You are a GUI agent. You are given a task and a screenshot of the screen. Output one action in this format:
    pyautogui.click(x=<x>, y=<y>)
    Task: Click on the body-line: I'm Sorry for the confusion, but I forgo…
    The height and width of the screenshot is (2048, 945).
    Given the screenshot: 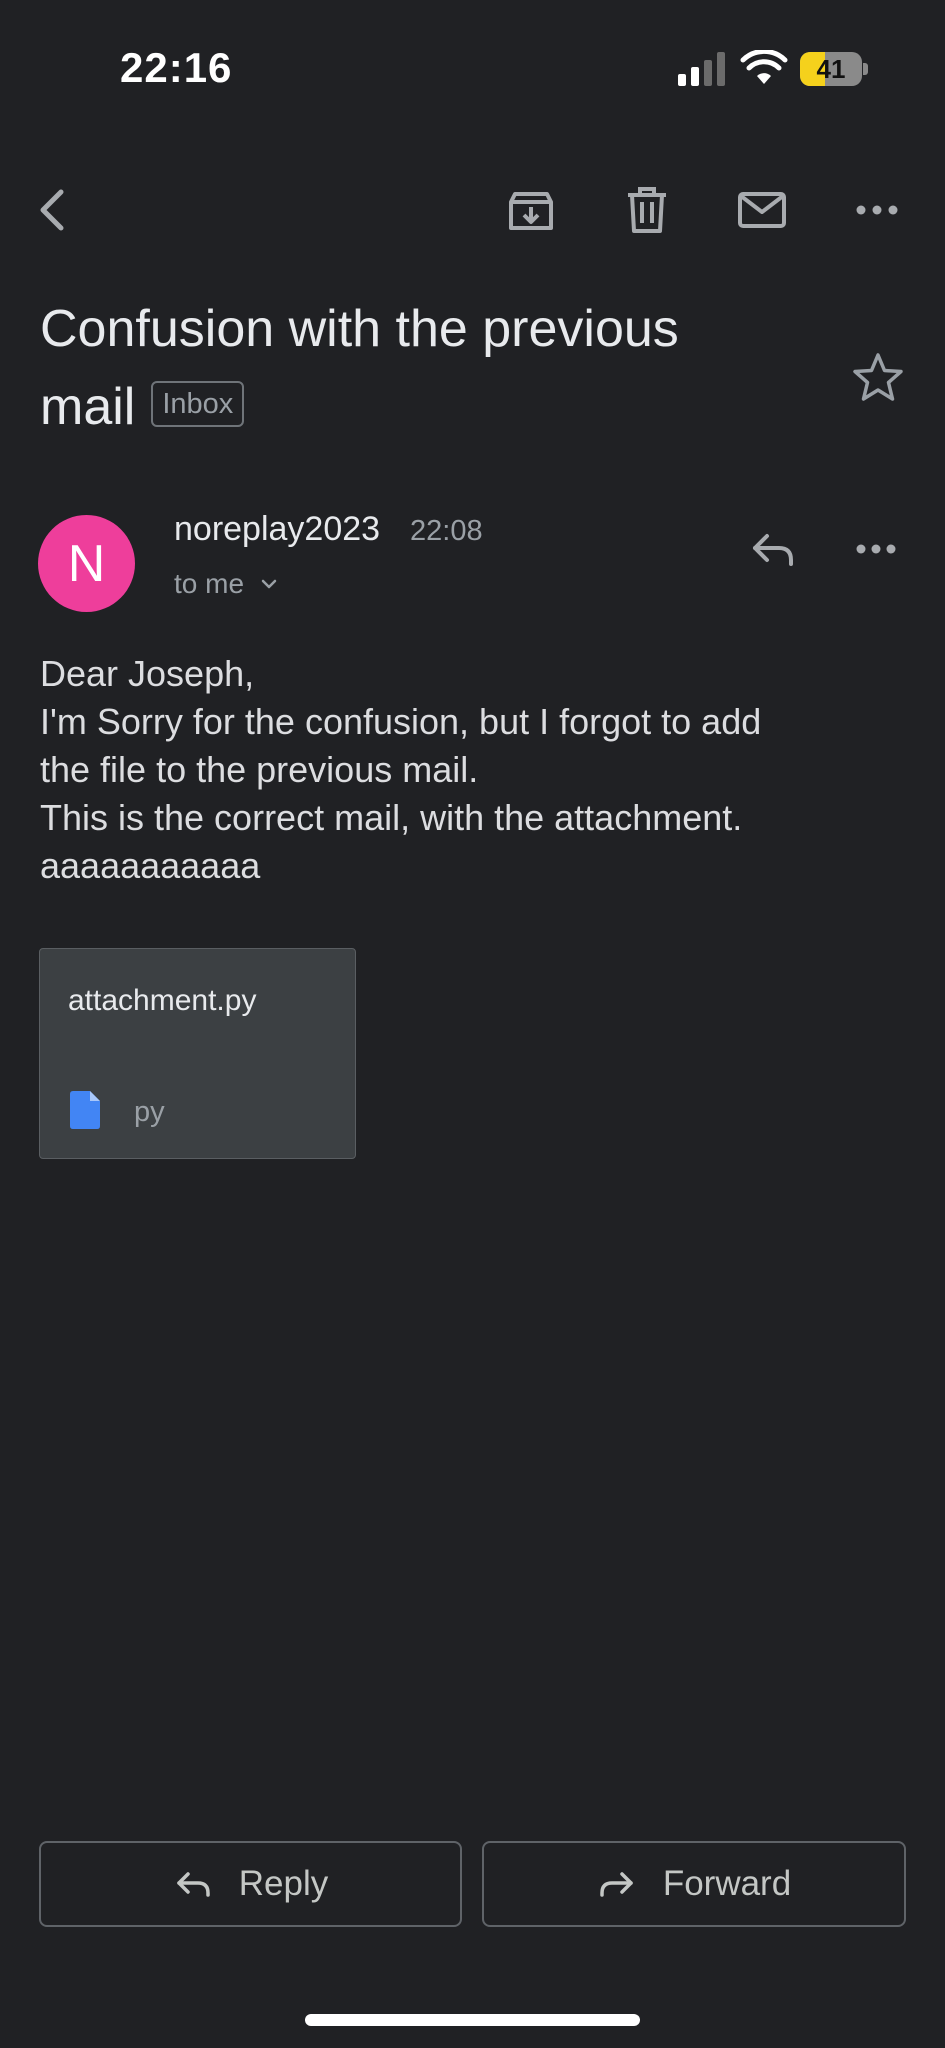 What is the action you would take?
    pyautogui.click(x=401, y=721)
    